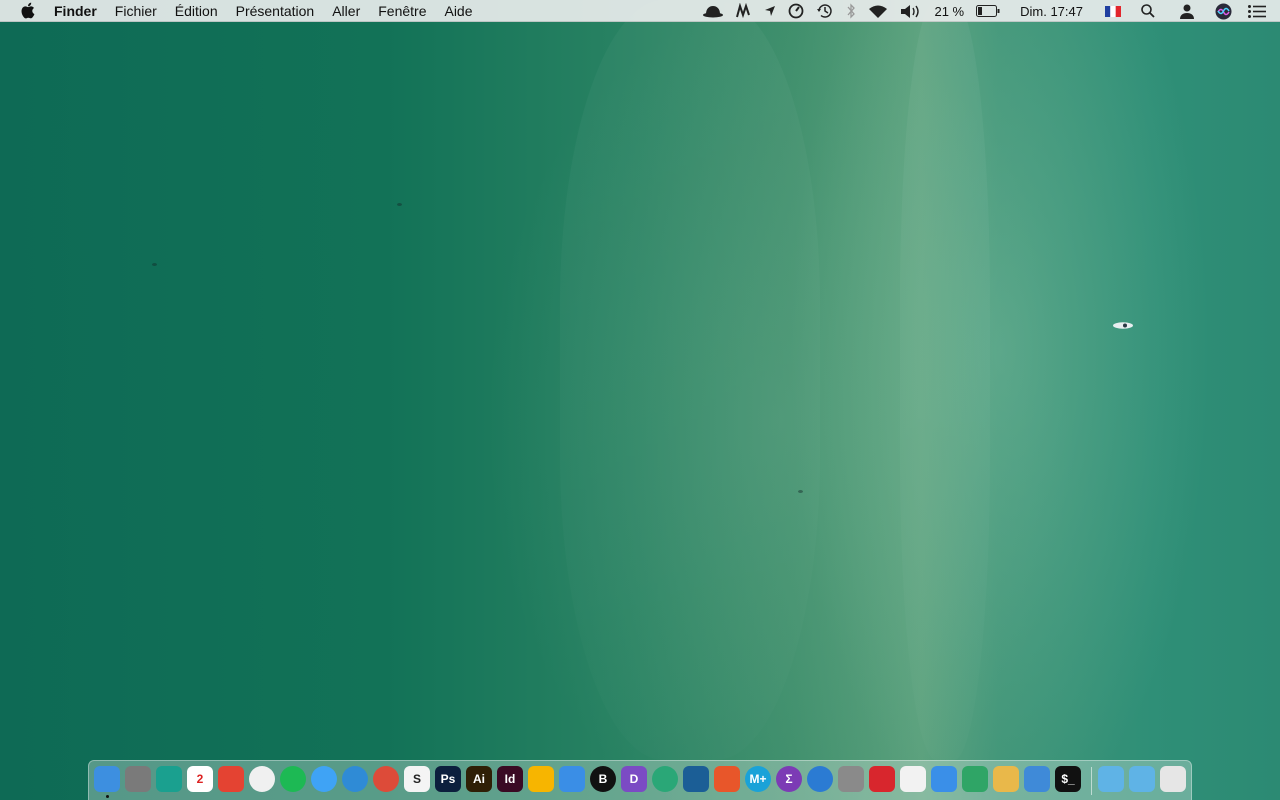  Describe the element at coordinates (713, 11) in the screenshot. I see `alfred-hat-icon` at that location.